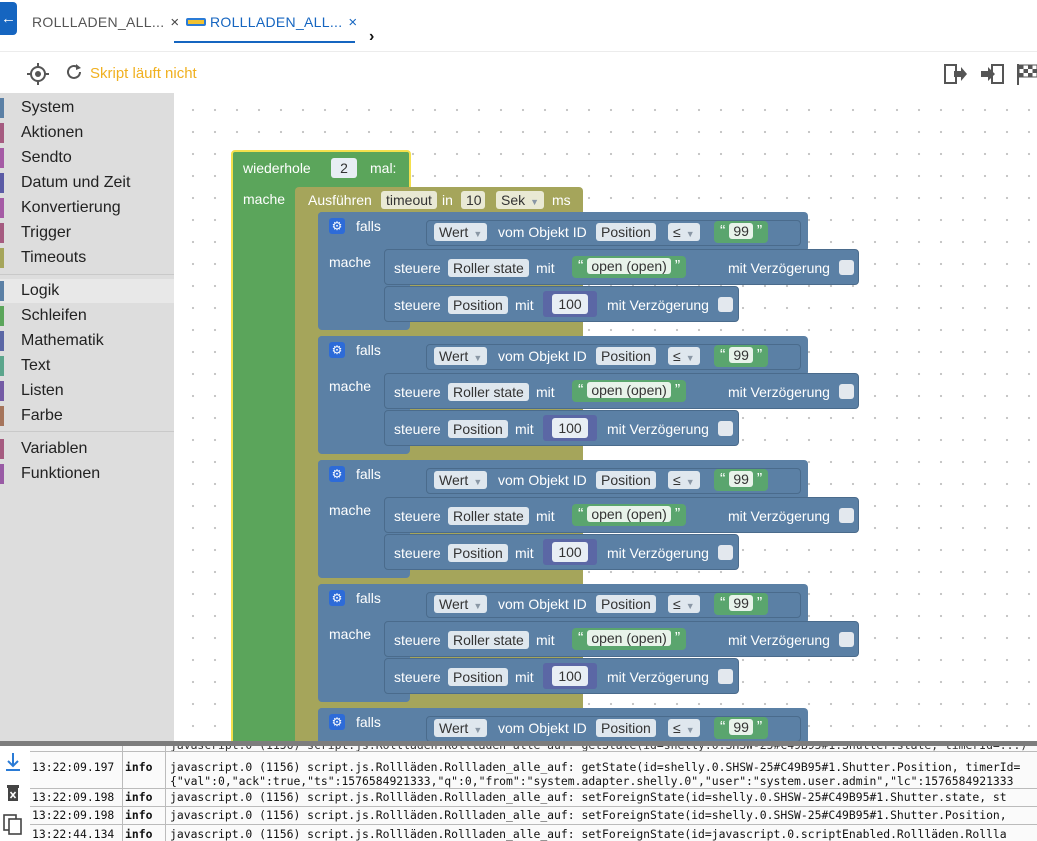  I want to click on chevron-right-icon: ›, so click(371, 37).